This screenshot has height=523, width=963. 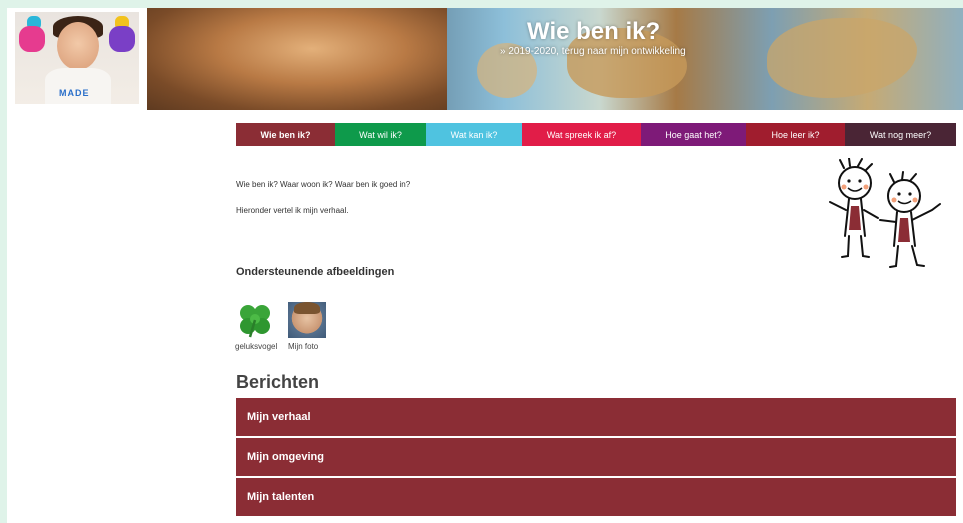 What do you see at coordinates (885, 213) in the screenshot?
I see `kids-drawing` at bounding box center [885, 213].